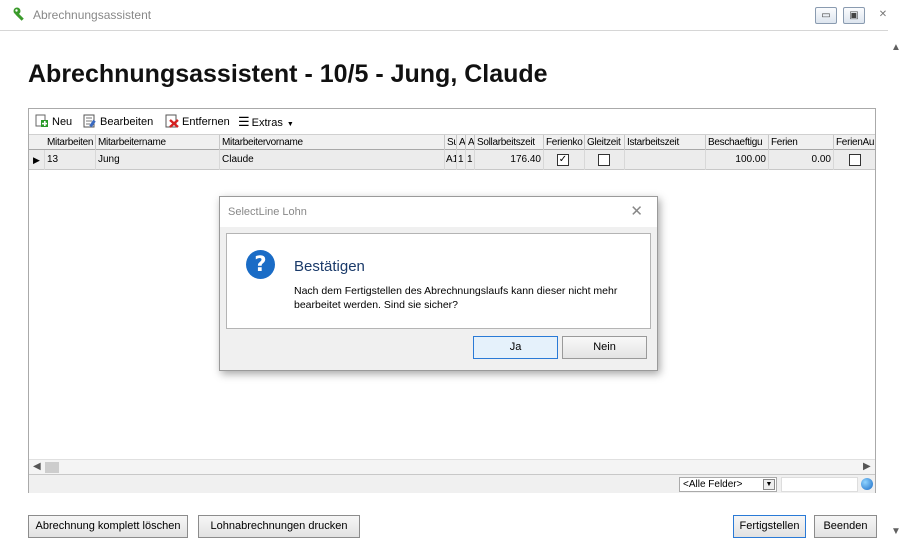  Describe the element at coordinates (801, 142) in the screenshot. I see `column-header: Ferien` at that location.